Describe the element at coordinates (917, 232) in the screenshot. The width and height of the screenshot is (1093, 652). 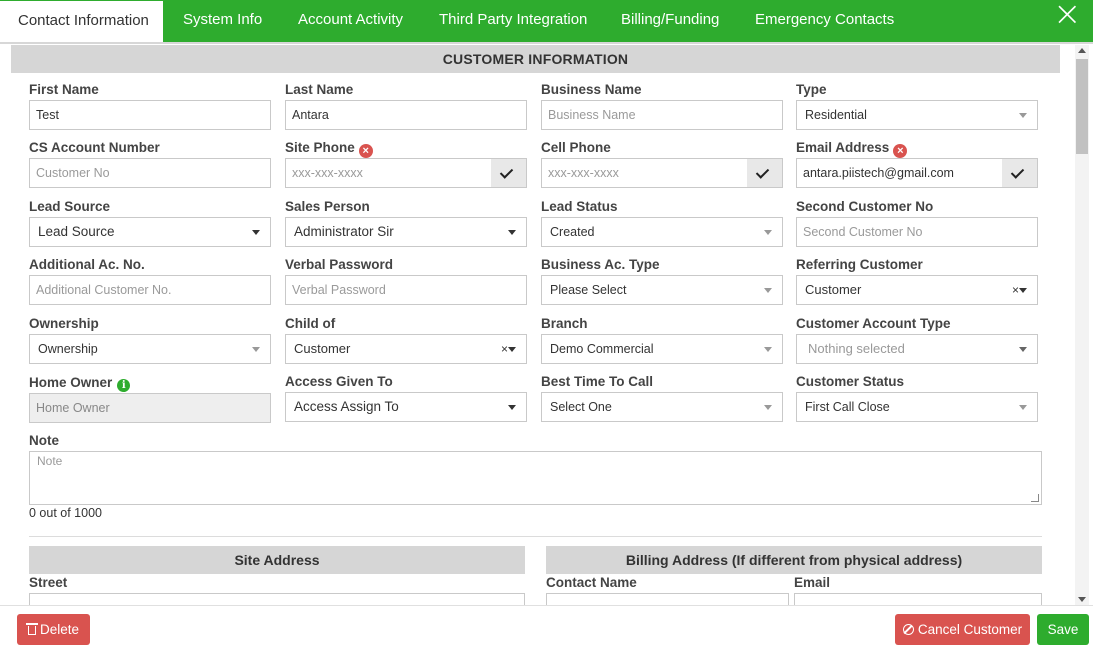
I see `second-customer-no-input: Second Customer No` at that location.